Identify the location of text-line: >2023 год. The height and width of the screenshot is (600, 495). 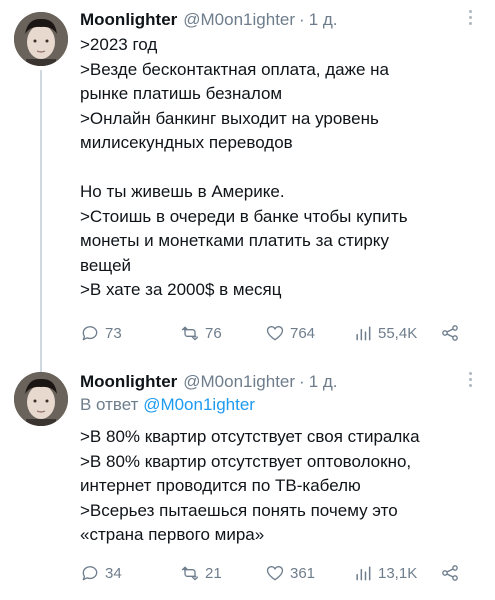
(119, 44).